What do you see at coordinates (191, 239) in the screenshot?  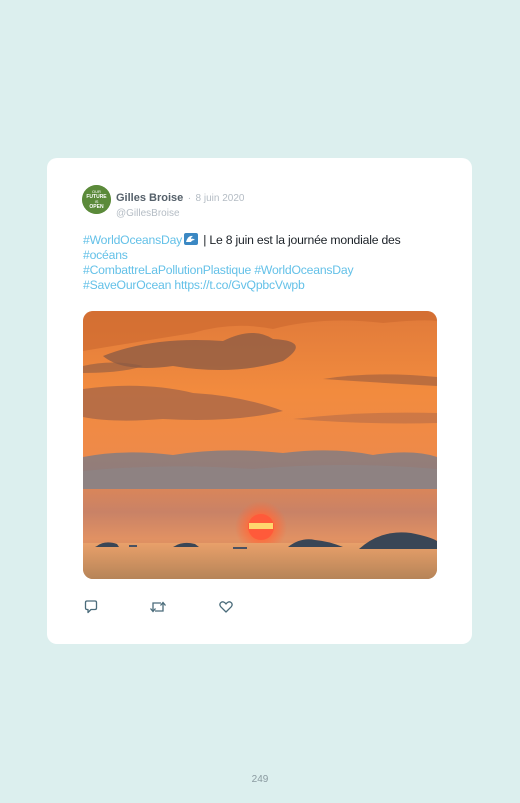 I see `wave-emoji-icon` at bounding box center [191, 239].